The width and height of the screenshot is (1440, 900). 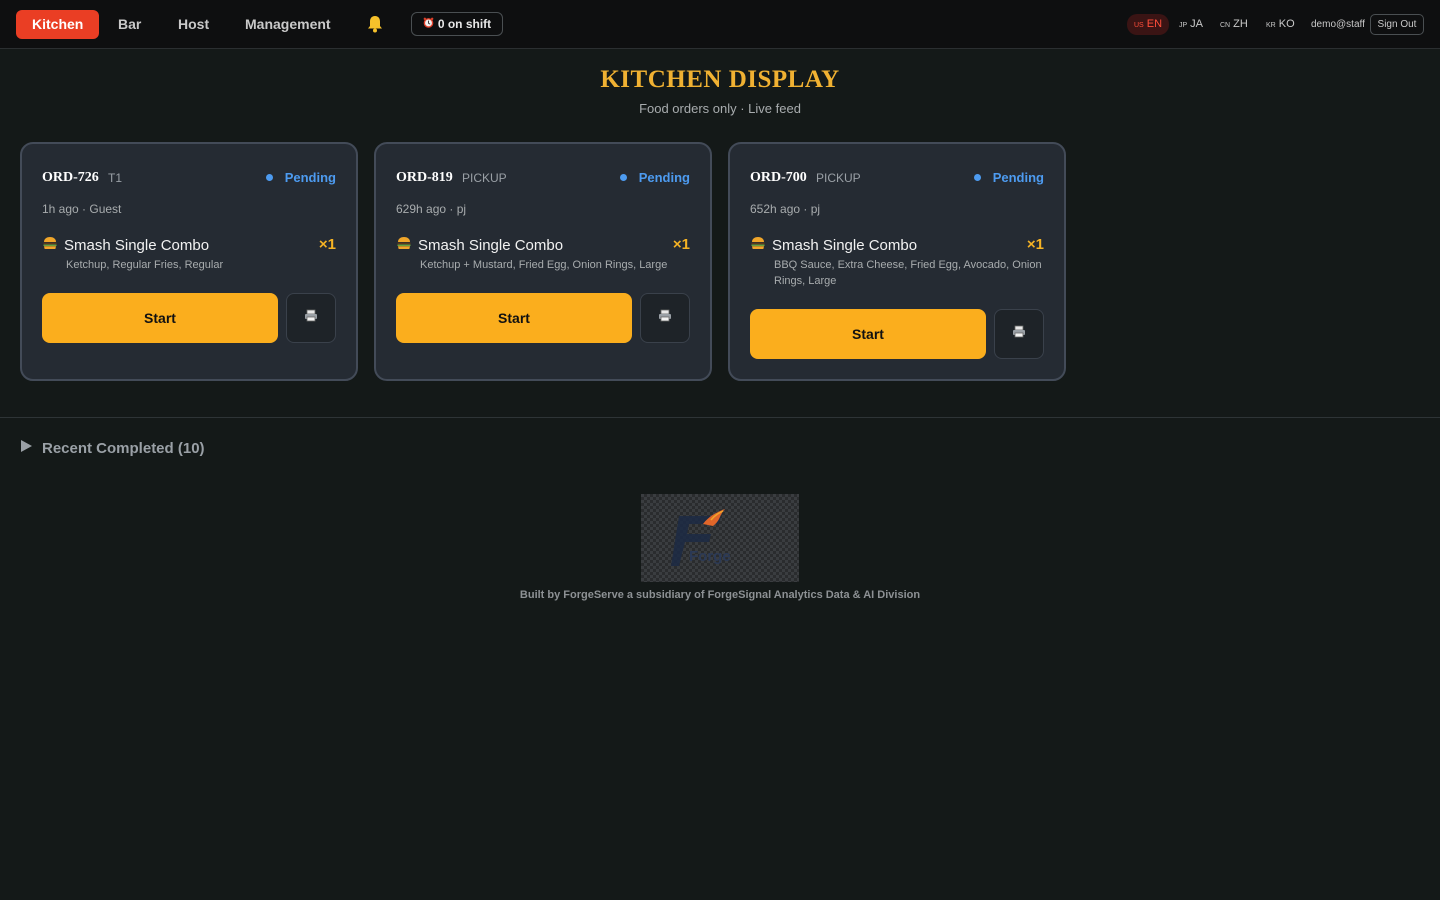 I want to click on us-flag: US, so click(x=1139, y=25).